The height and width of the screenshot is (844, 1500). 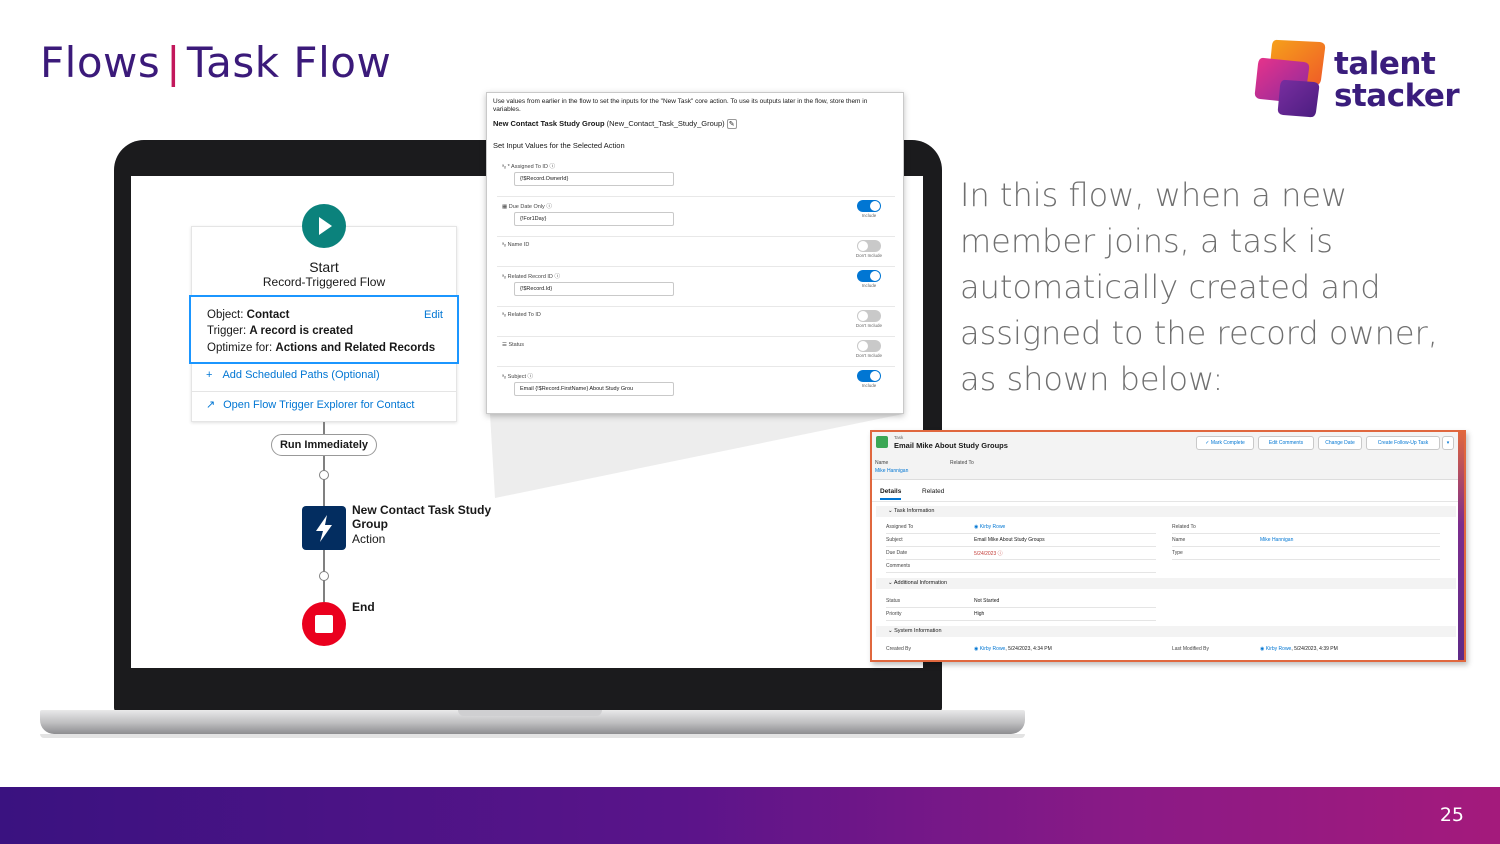 What do you see at coordinates (962, 463) in the screenshot?
I see `header-related-label: Related To` at bounding box center [962, 463].